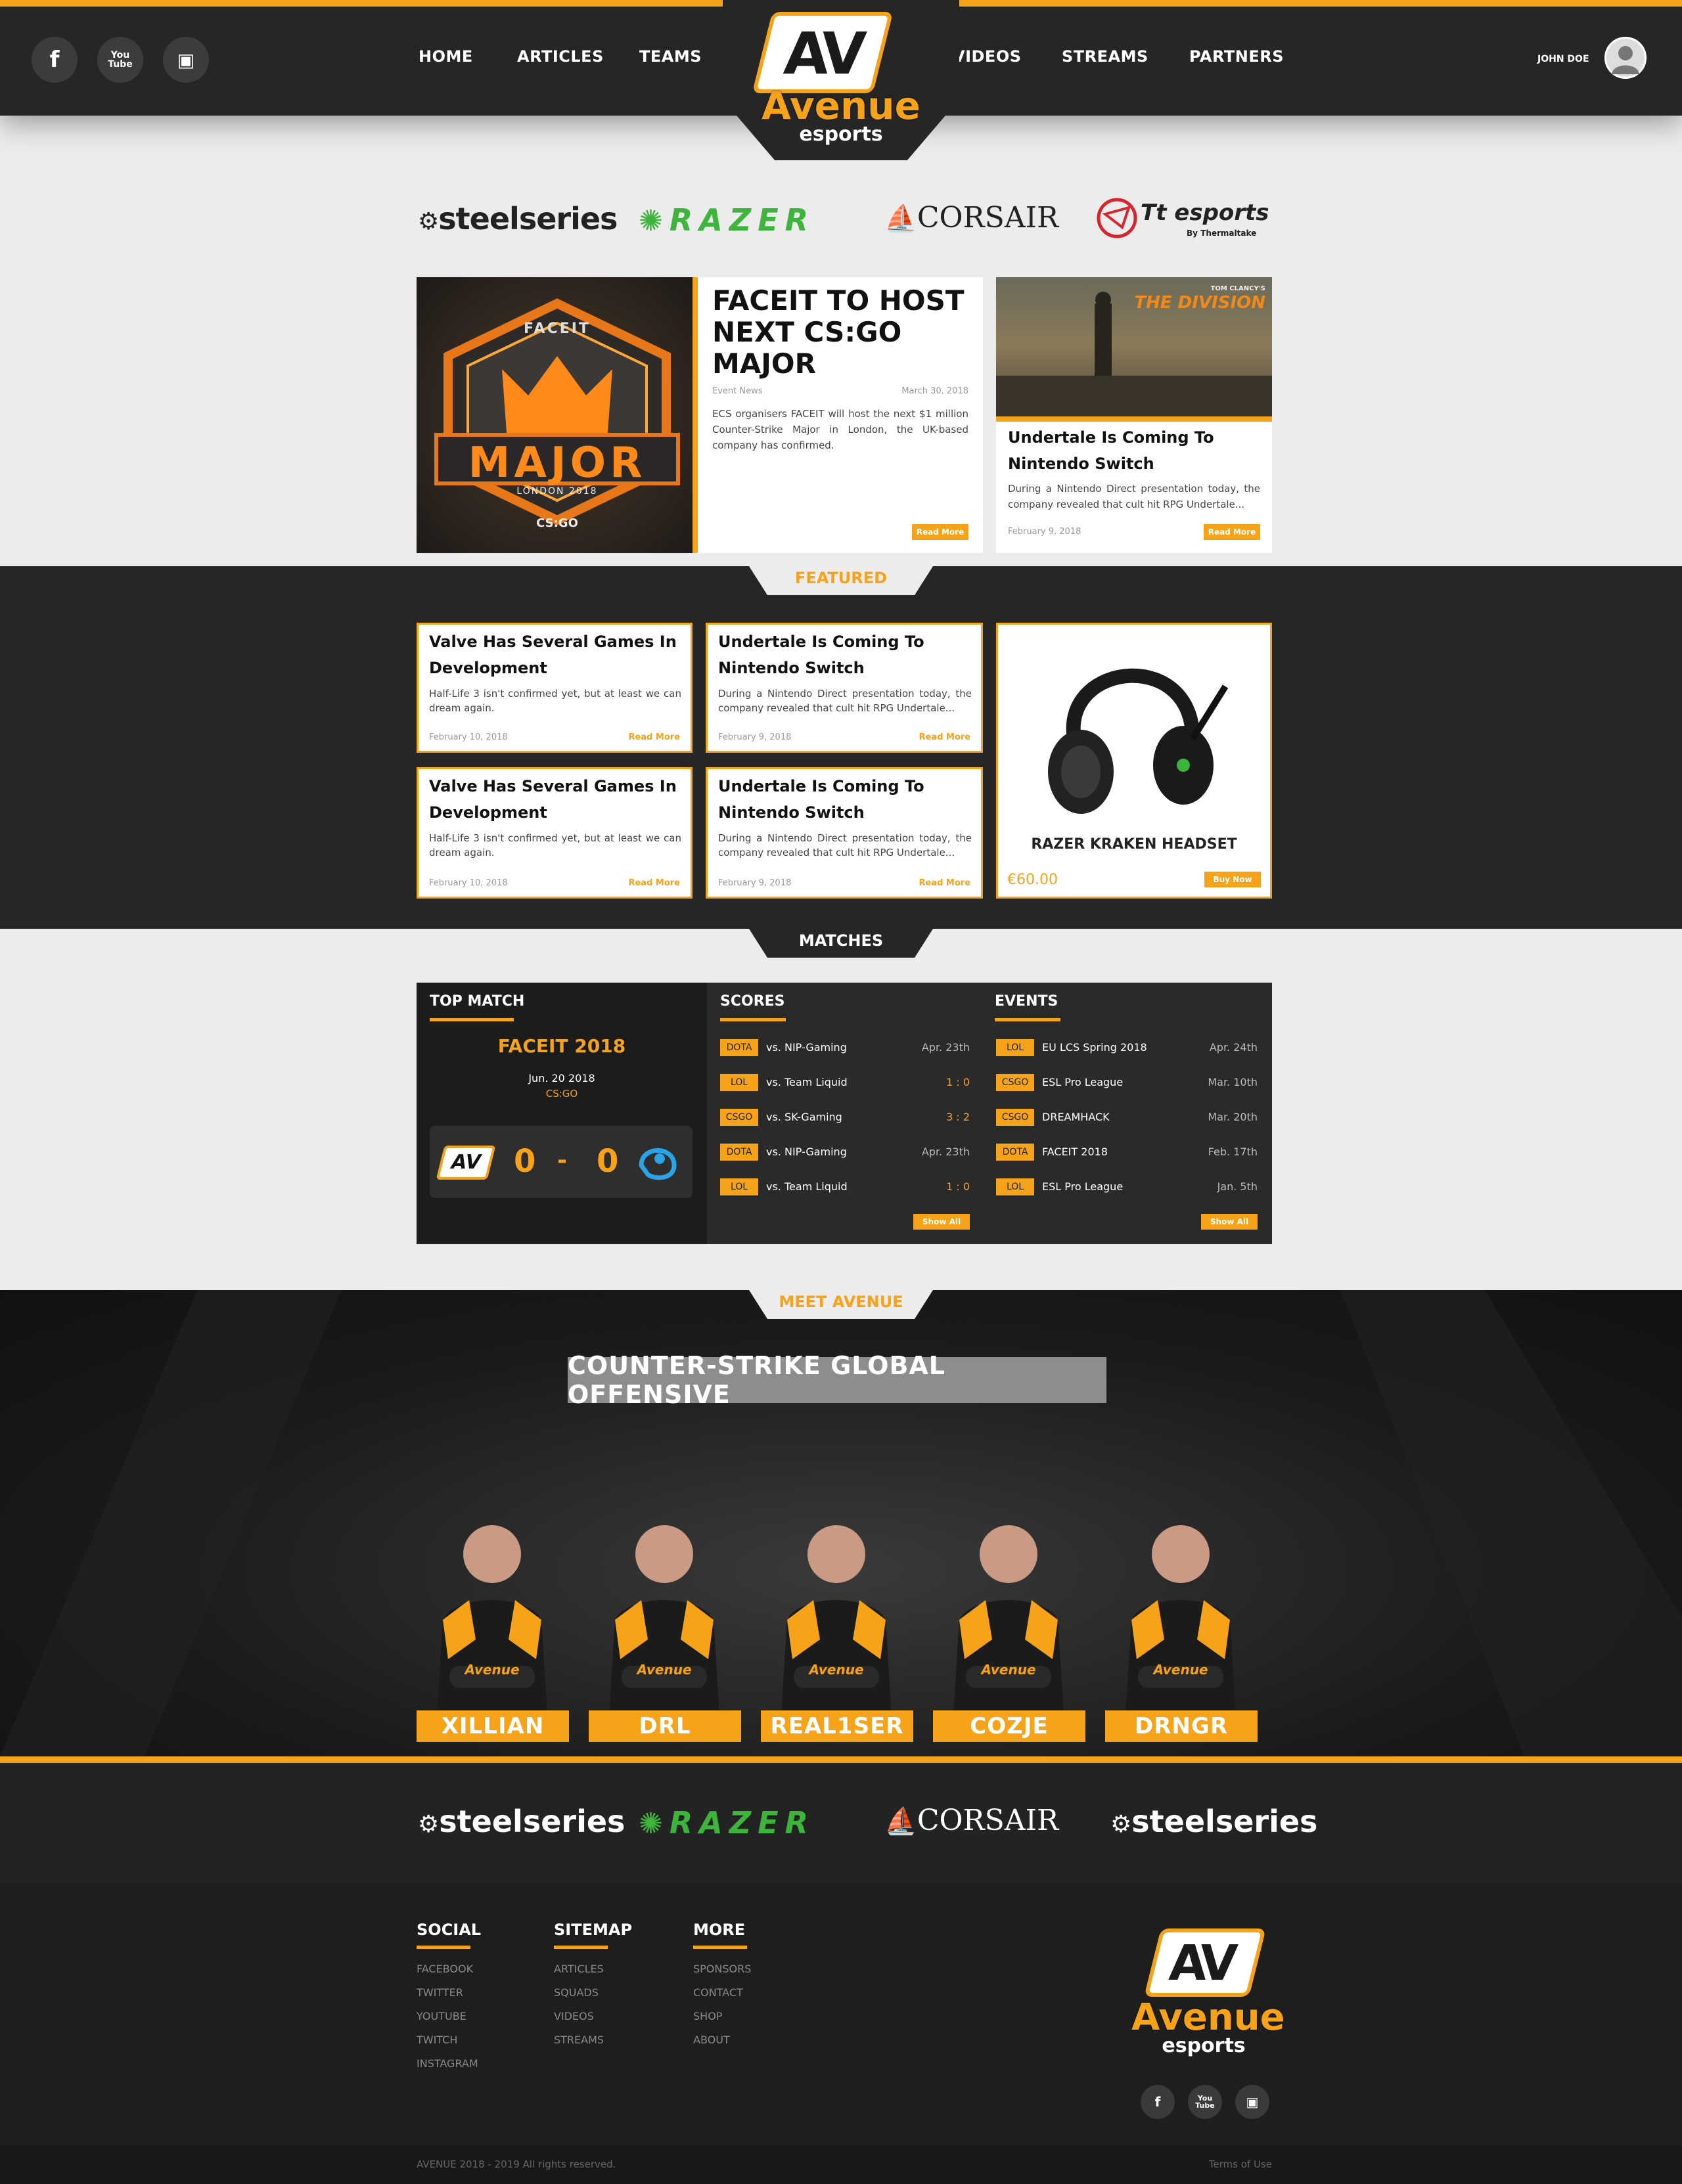 The width and height of the screenshot is (1682, 2184). What do you see at coordinates (665, 1726) in the screenshot?
I see `player-name-tag: DRL` at bounding box center [665, 1726].